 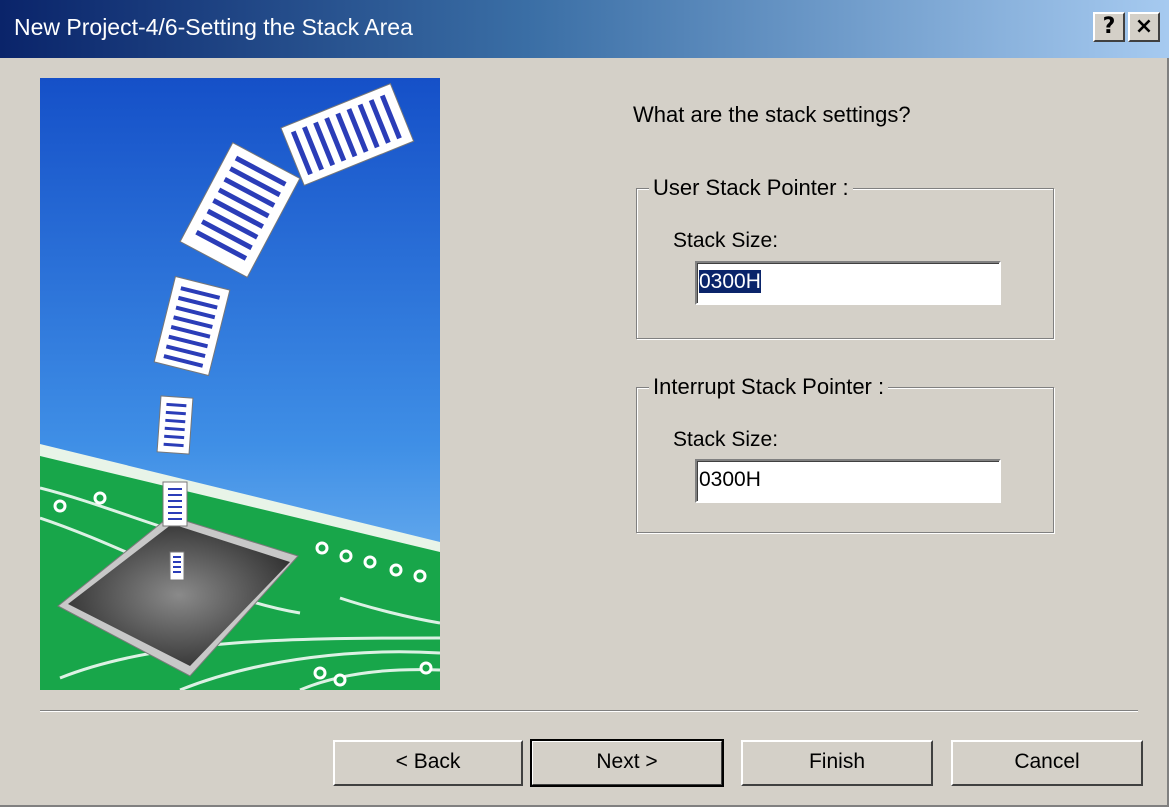 I want to click on interrupt-stack-pointer-legend: Interrupt Stack Pointer :, so click(x=769, y=387).